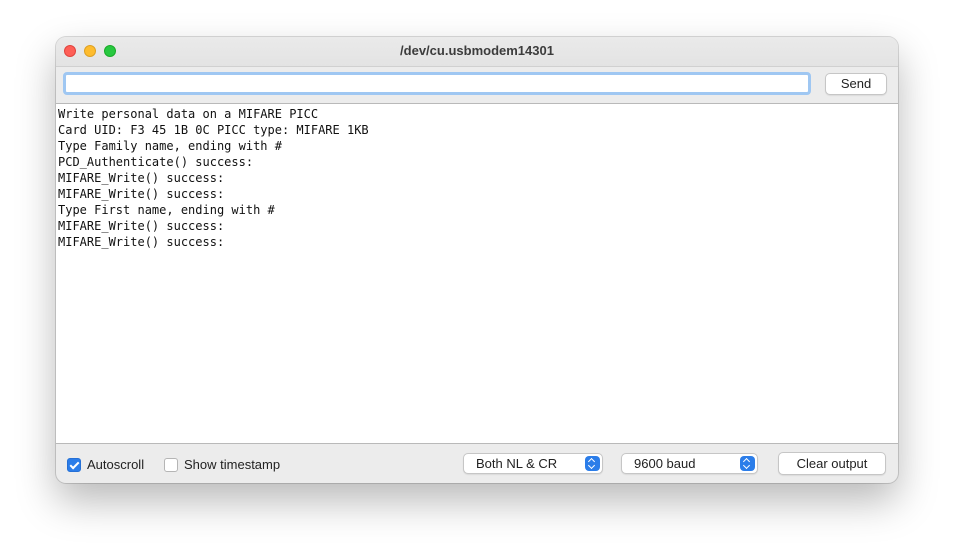  What do you see at coordinates (232, 465) in the screenshot?
I see `show-timestamp-label: Show timestamp` at bounding box center [232, 465].